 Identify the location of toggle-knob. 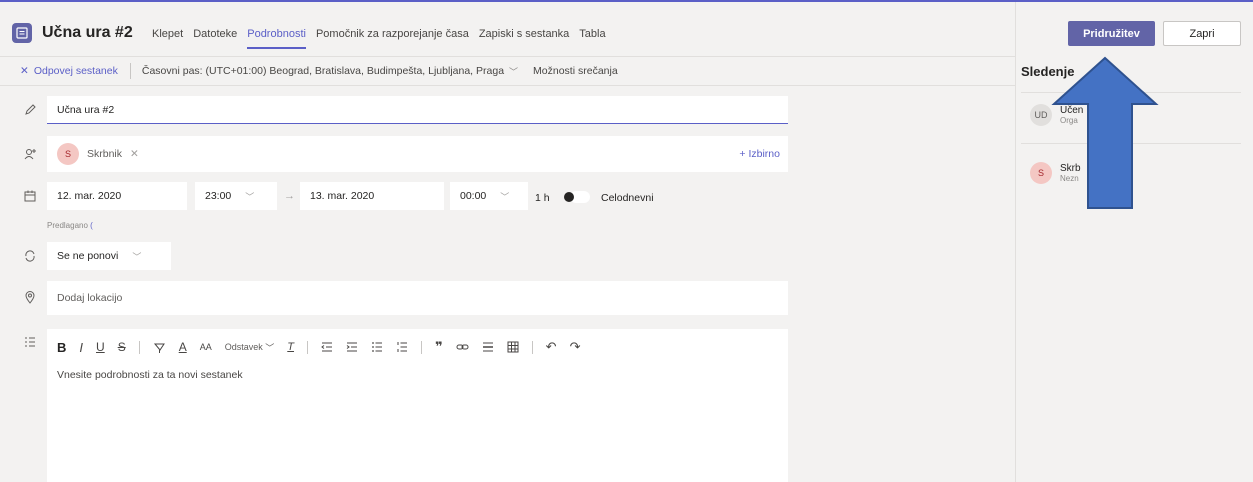
(569, 197).